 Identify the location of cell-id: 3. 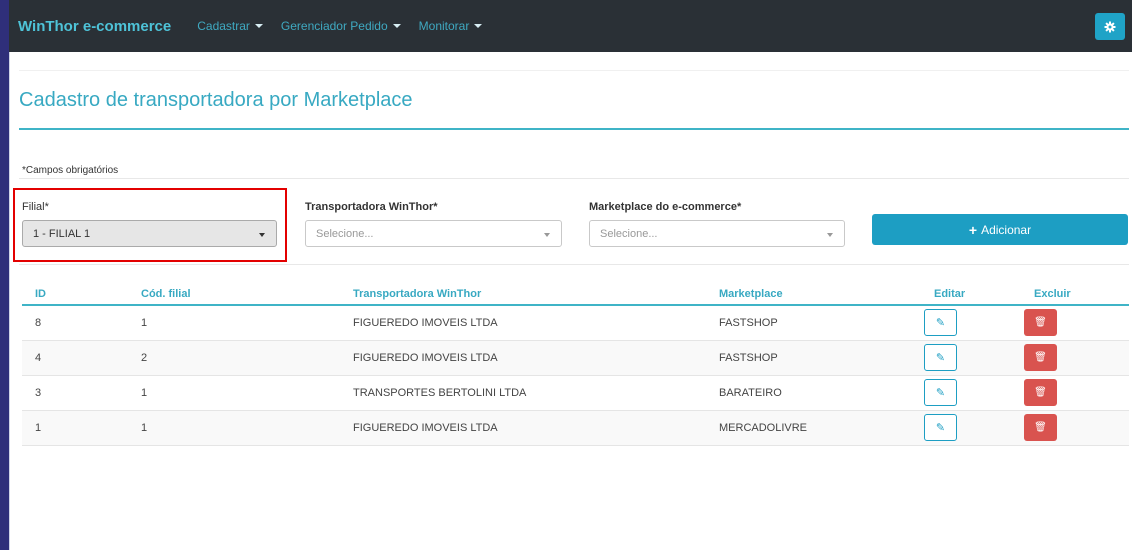
(75, 392).